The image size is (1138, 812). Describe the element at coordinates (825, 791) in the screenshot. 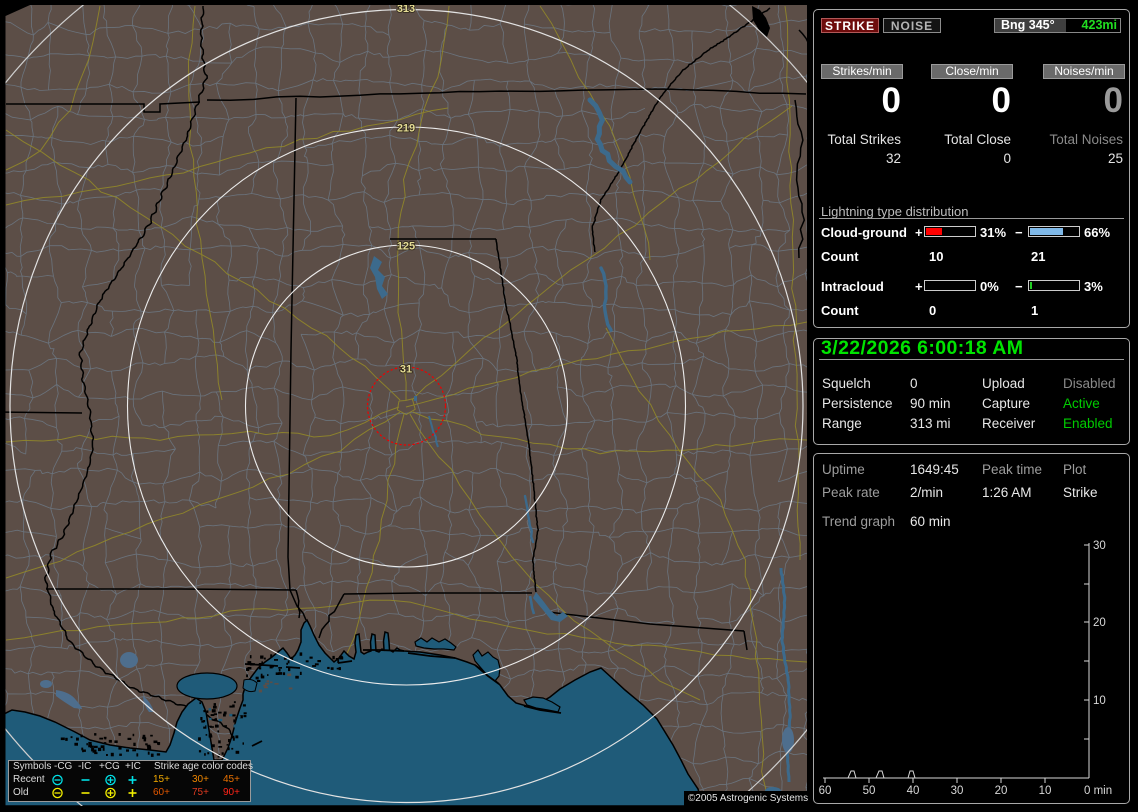

I see `svg-text: 60` at that location.